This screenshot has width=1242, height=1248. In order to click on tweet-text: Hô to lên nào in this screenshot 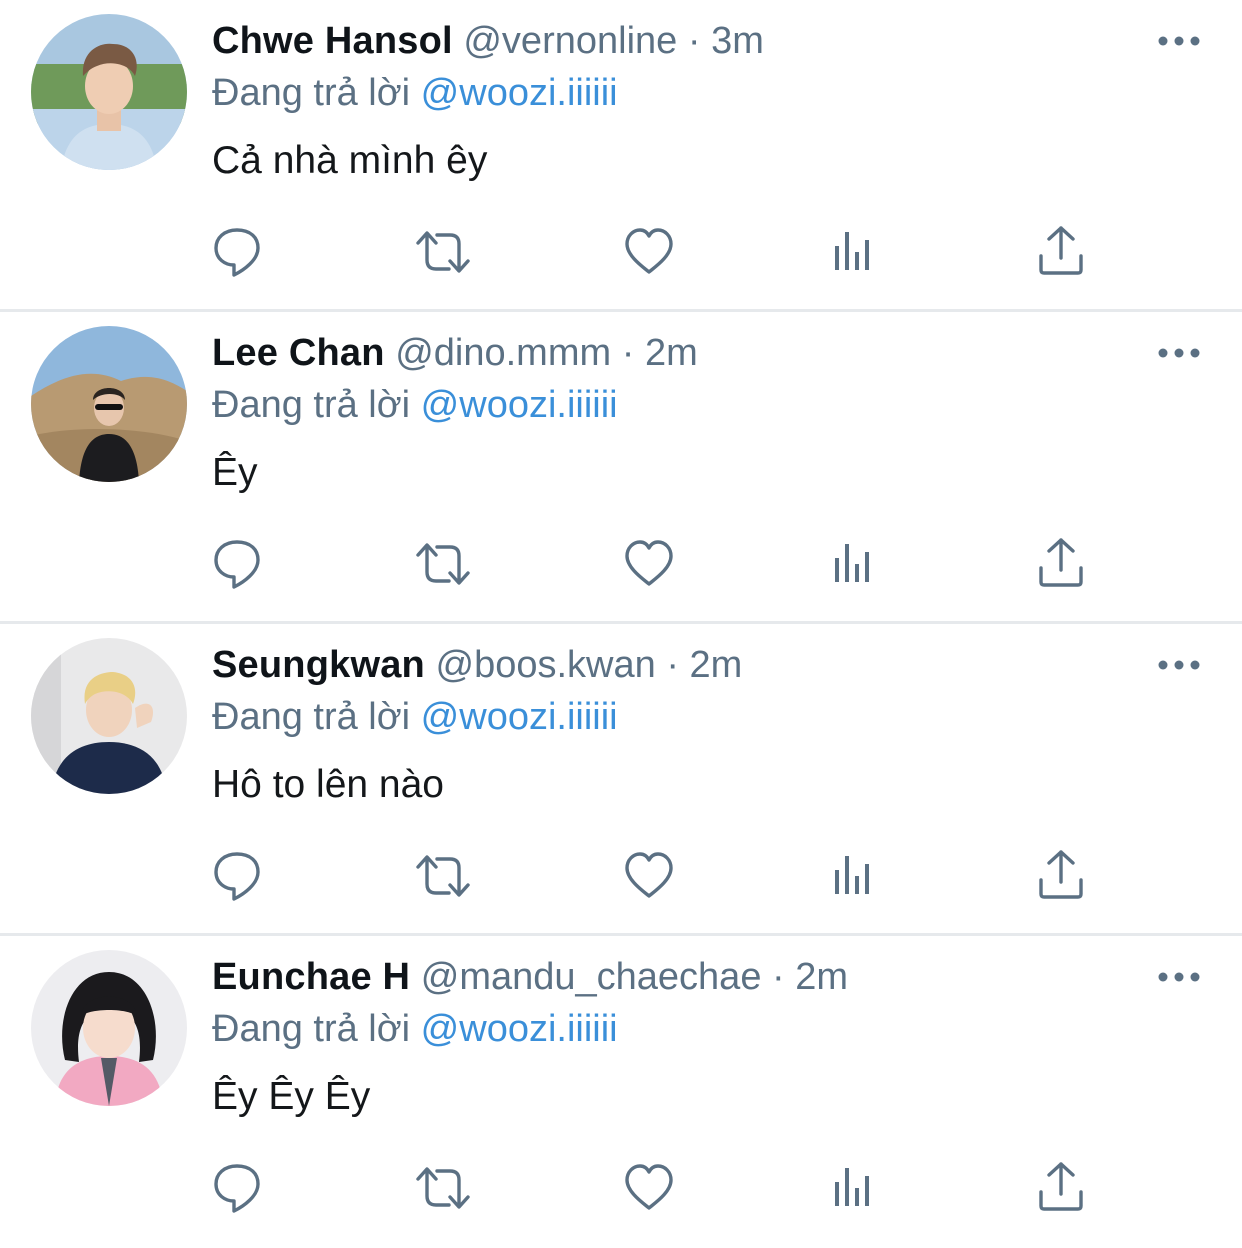, I will do `click(328, 784)`.